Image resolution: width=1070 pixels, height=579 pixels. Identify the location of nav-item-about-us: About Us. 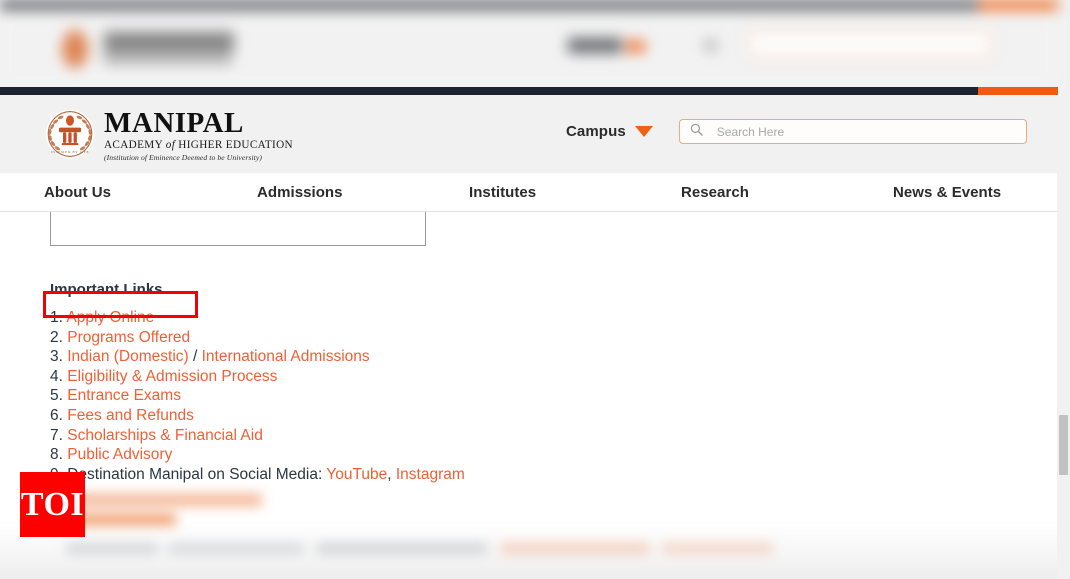
(150, 192).